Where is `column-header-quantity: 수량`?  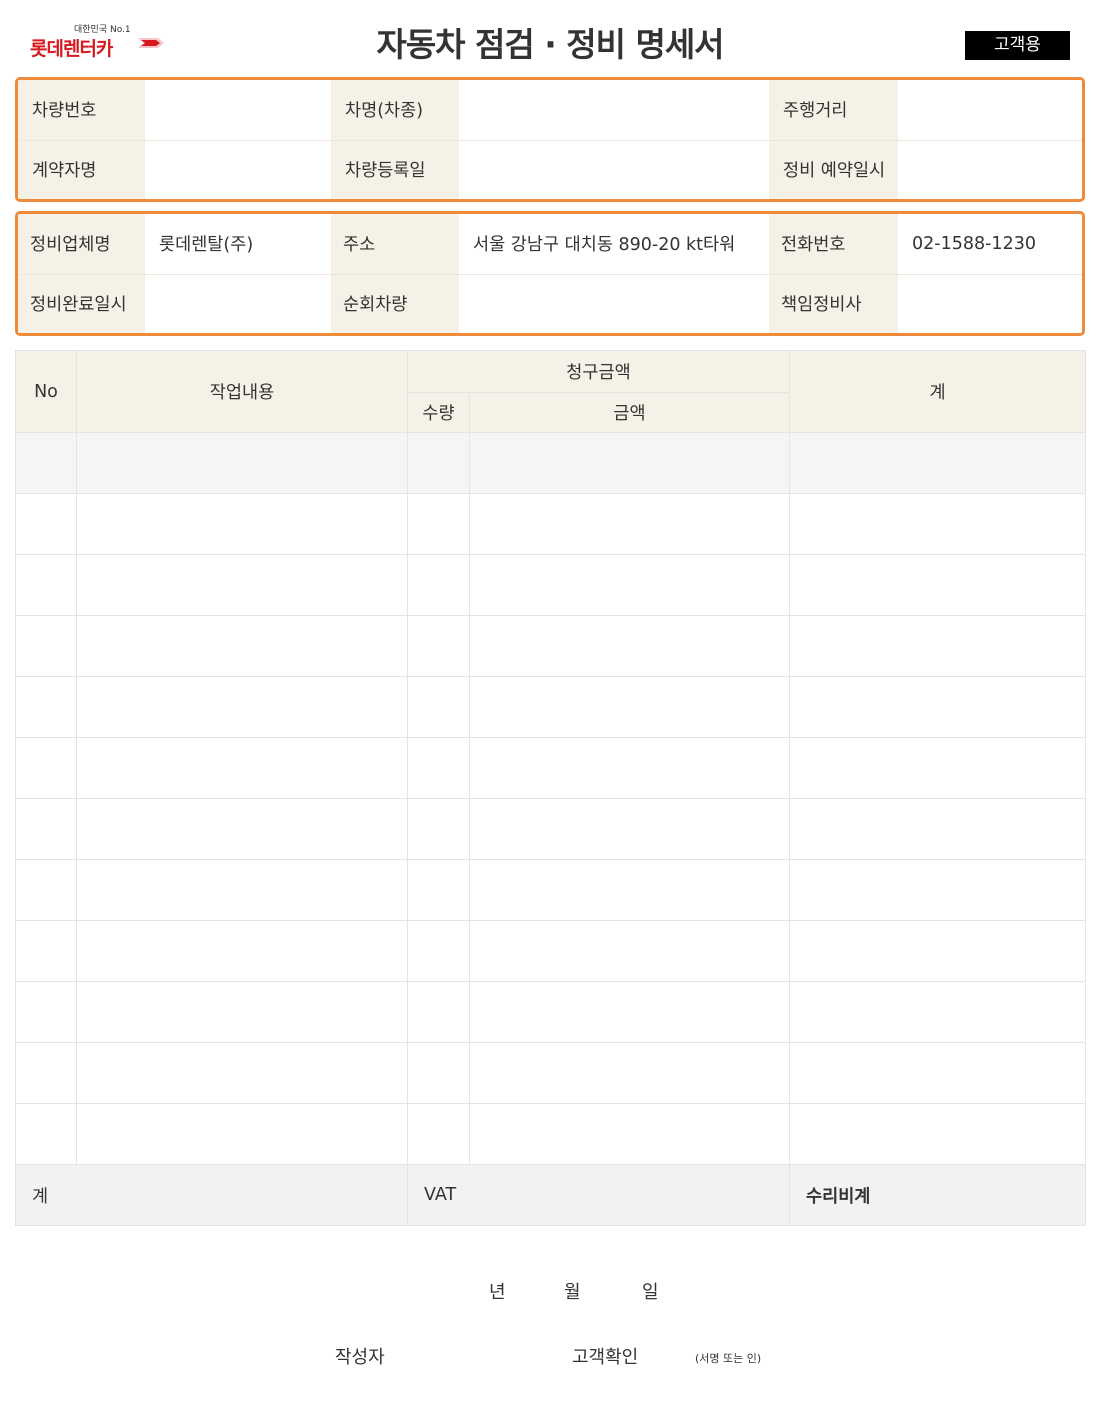 column-header-quantity: 수량 is located at coordinates (438, 412).